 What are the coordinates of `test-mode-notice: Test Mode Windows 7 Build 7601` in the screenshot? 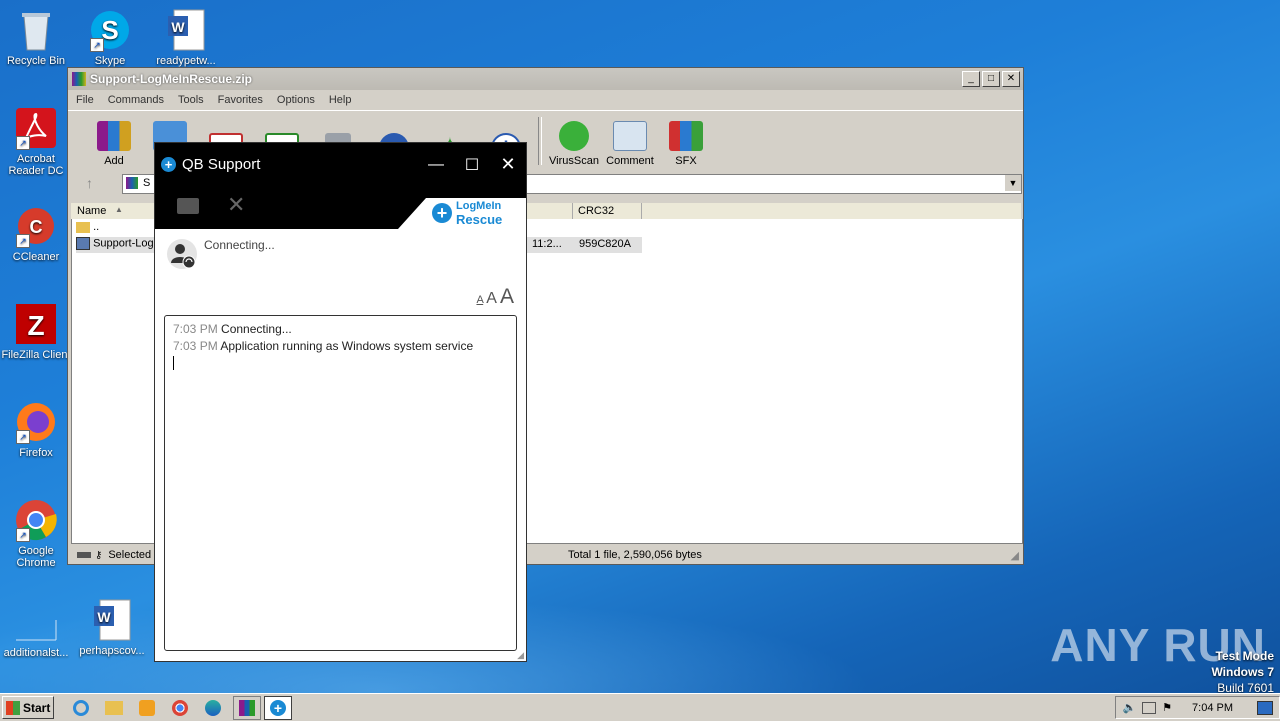 It's located at (1242, 672).